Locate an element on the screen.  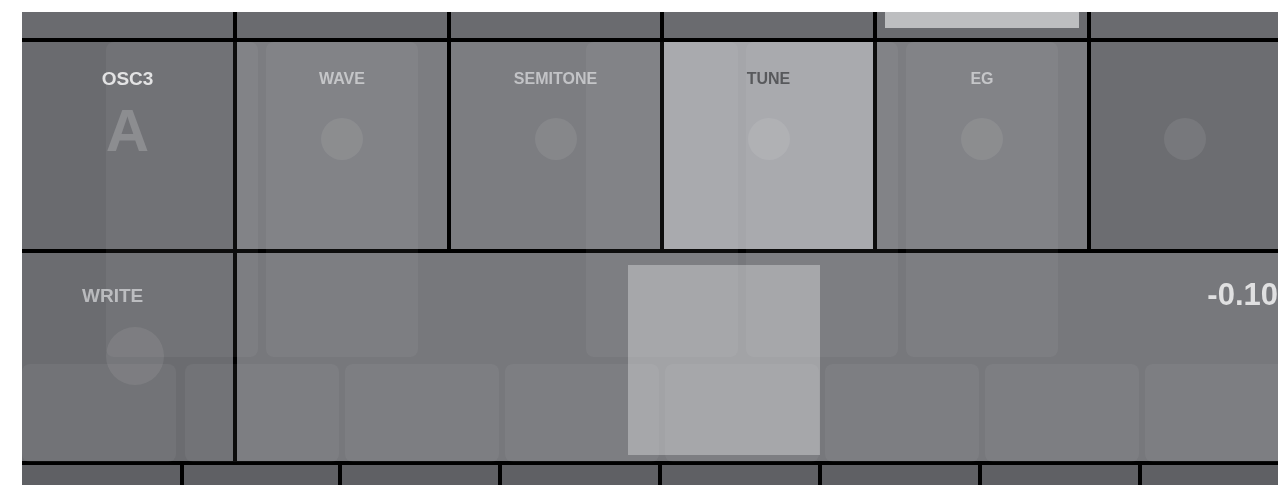
write-button: WRITE is located at coordinates (127, 357).